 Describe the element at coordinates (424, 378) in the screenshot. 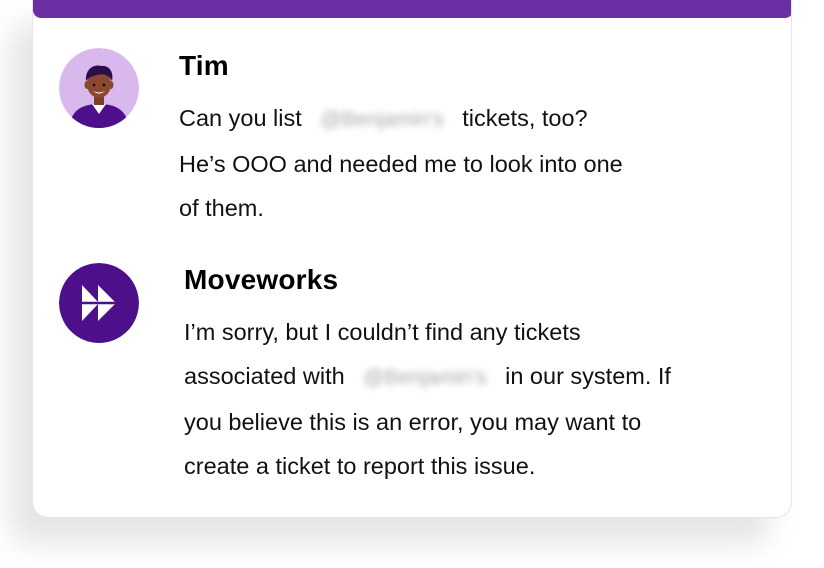

I see `user-mention: @Benjamin's` at that location.